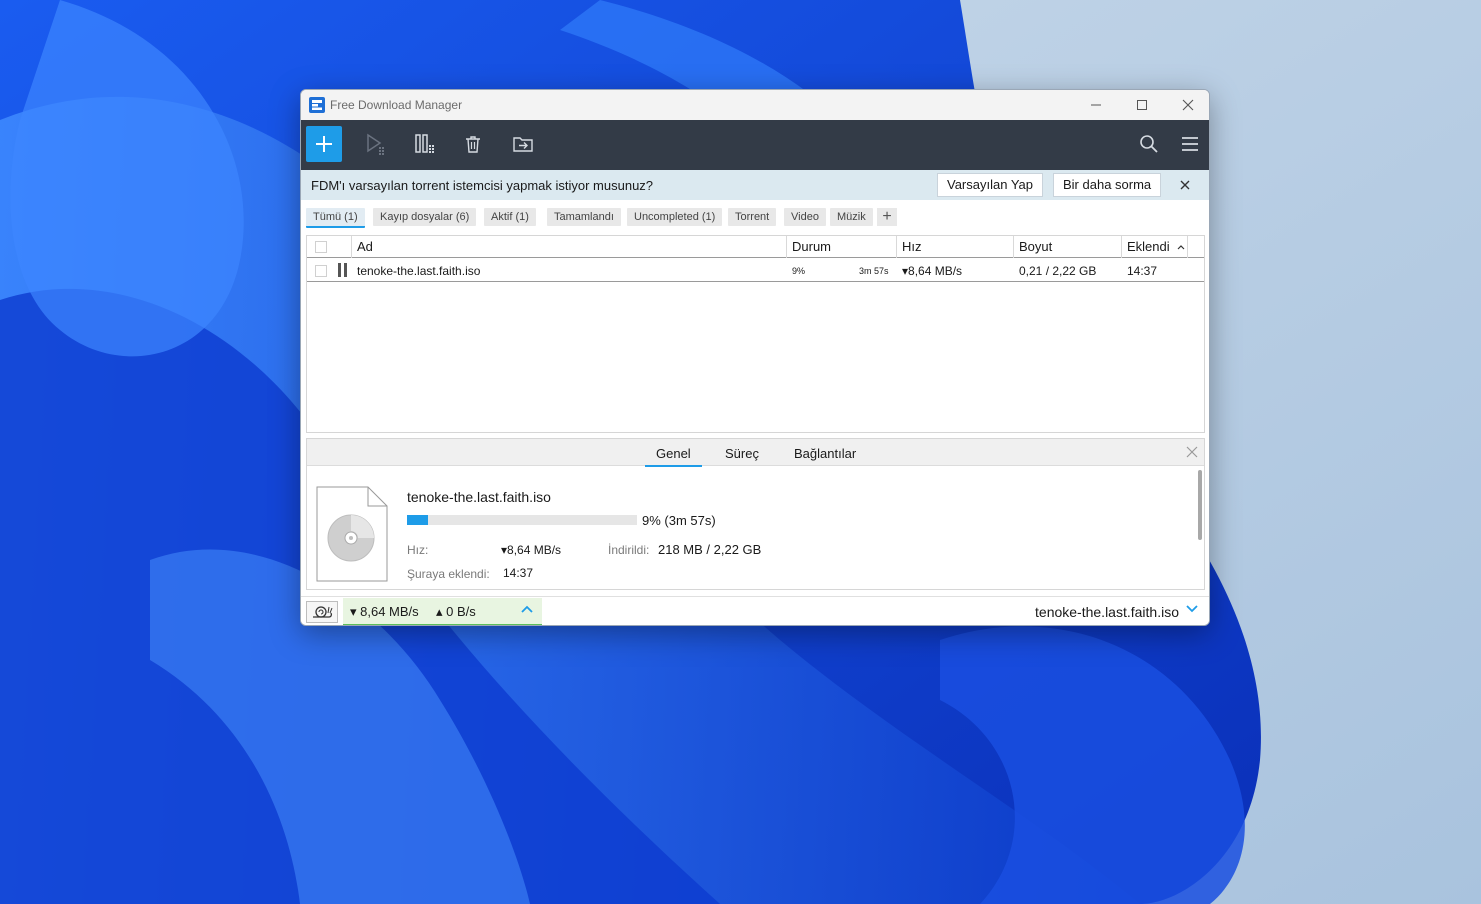 The height and width of the screenshot is (904, 1481). I want to click on fdm-app-icon, so click(317, 105).